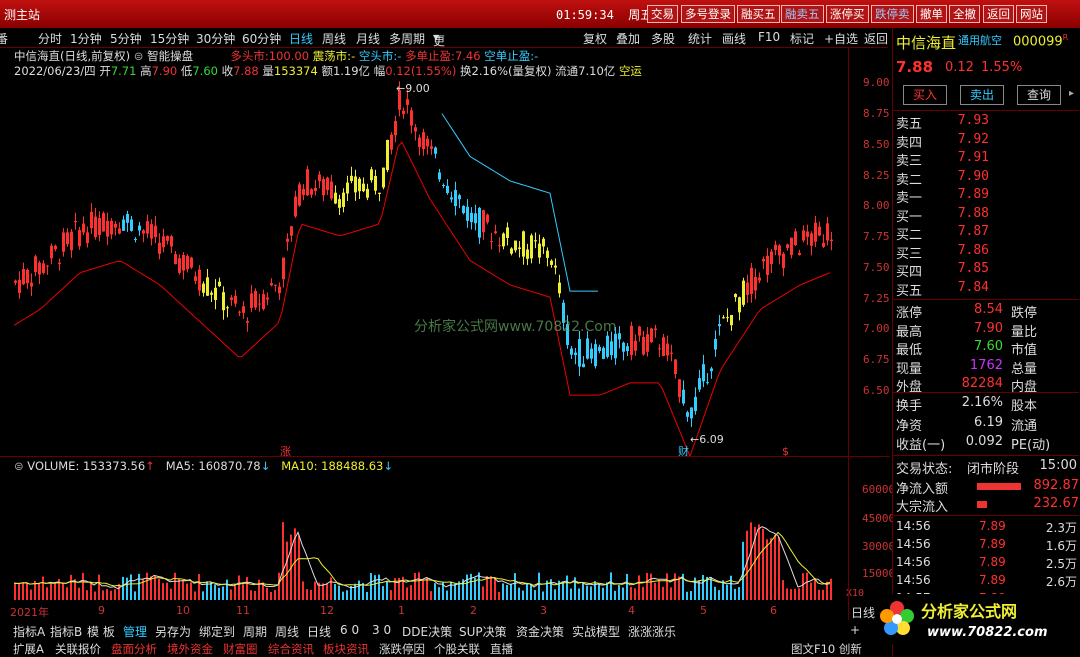  I want to click on tick-row: 14:56 7.89 1.6万, so click(986, 546).